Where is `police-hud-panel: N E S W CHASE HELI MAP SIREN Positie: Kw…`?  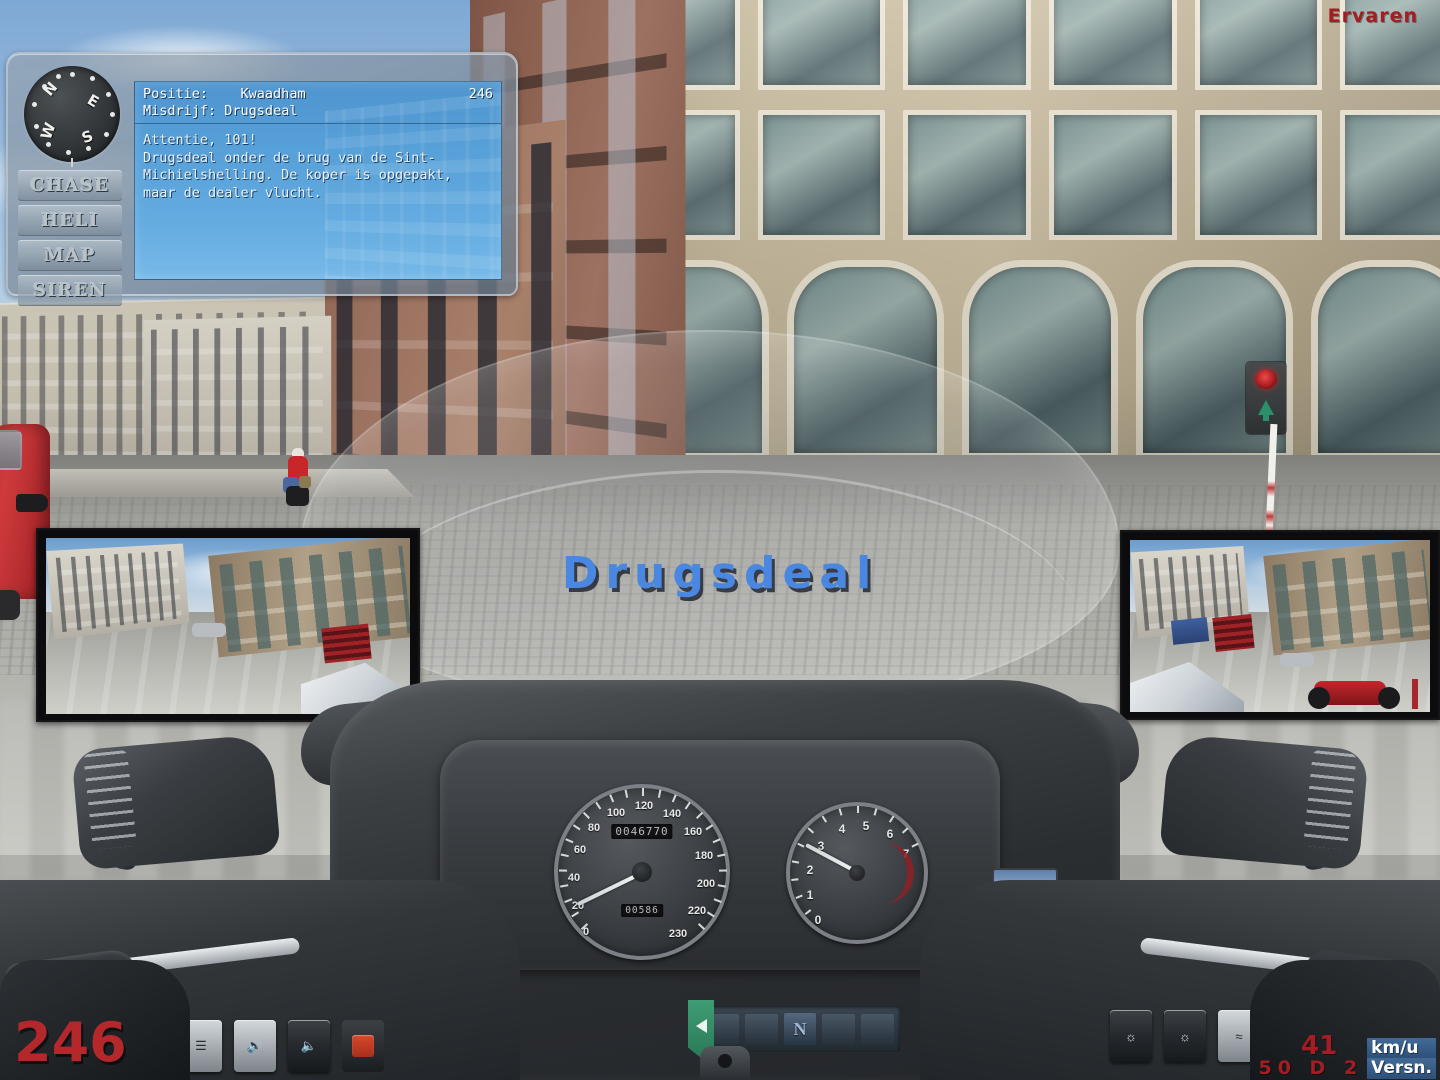 police-hud-panel: N E S W CHASE HELI MAP SIREN Positie: Kw… is located at coordinates (262, 179).